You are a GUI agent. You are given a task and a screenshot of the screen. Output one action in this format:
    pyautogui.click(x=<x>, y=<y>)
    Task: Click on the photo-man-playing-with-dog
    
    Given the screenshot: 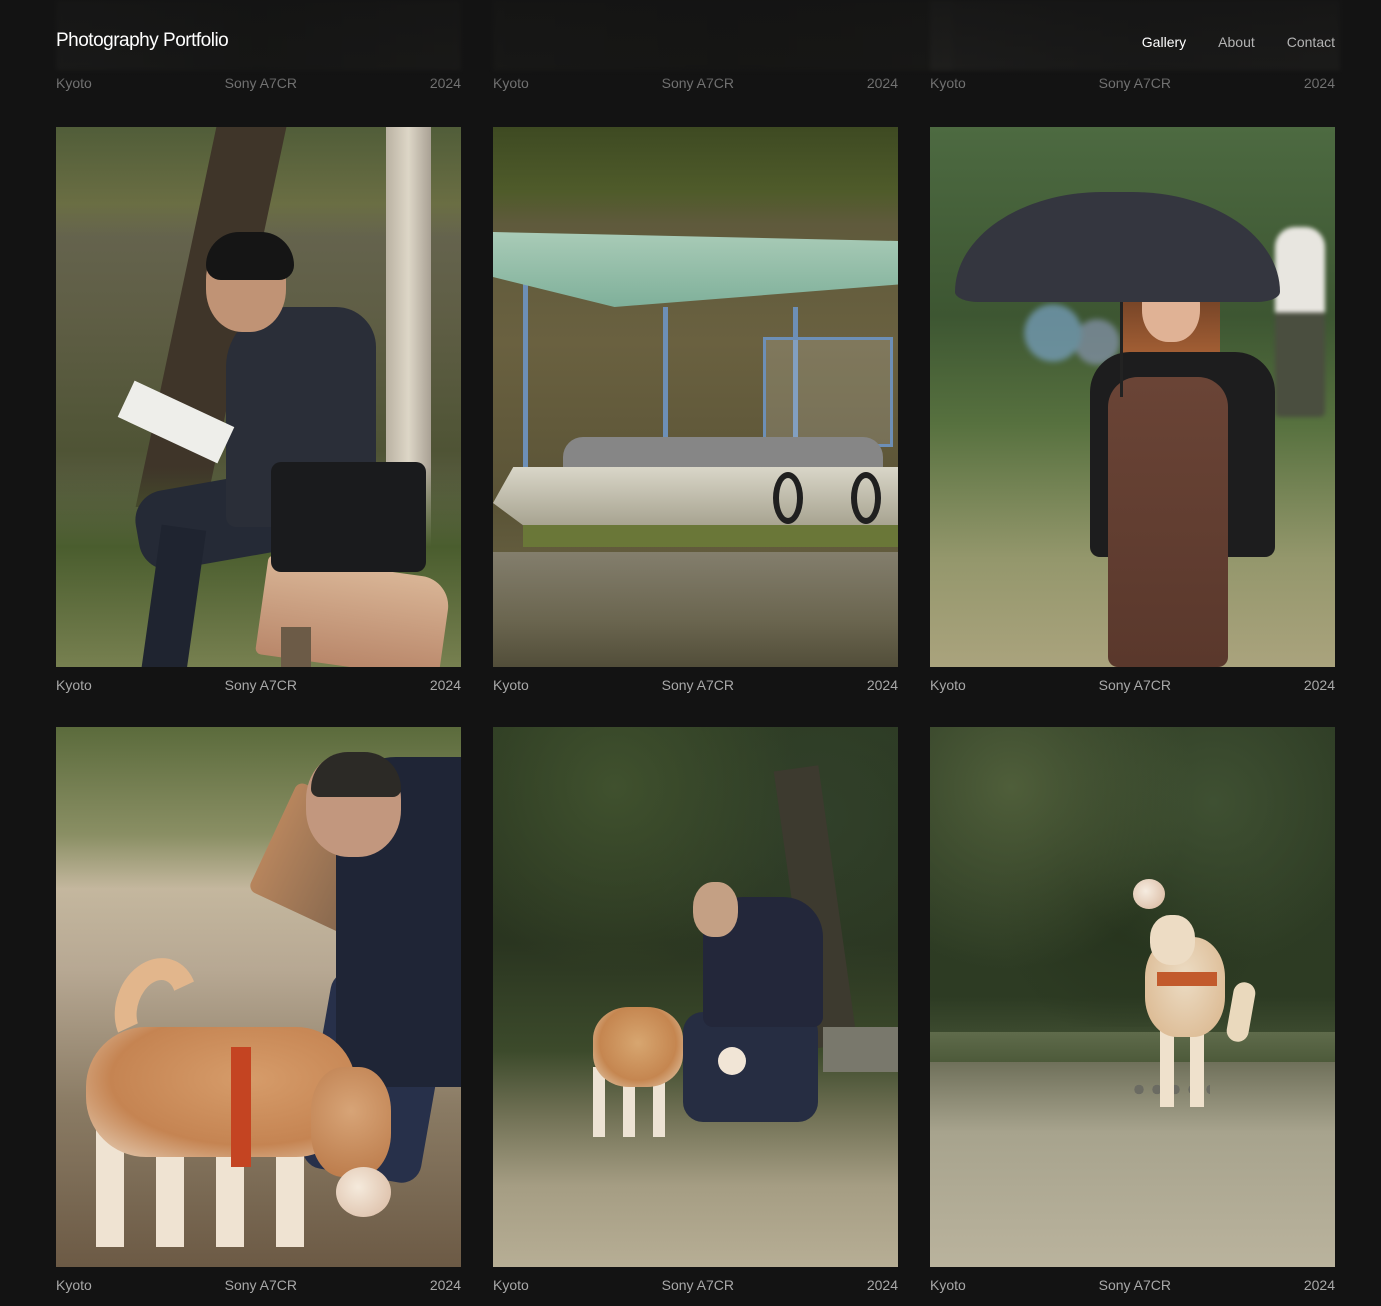 What is the action you would take?
    pyautogui.click(x=695, y=997)
    